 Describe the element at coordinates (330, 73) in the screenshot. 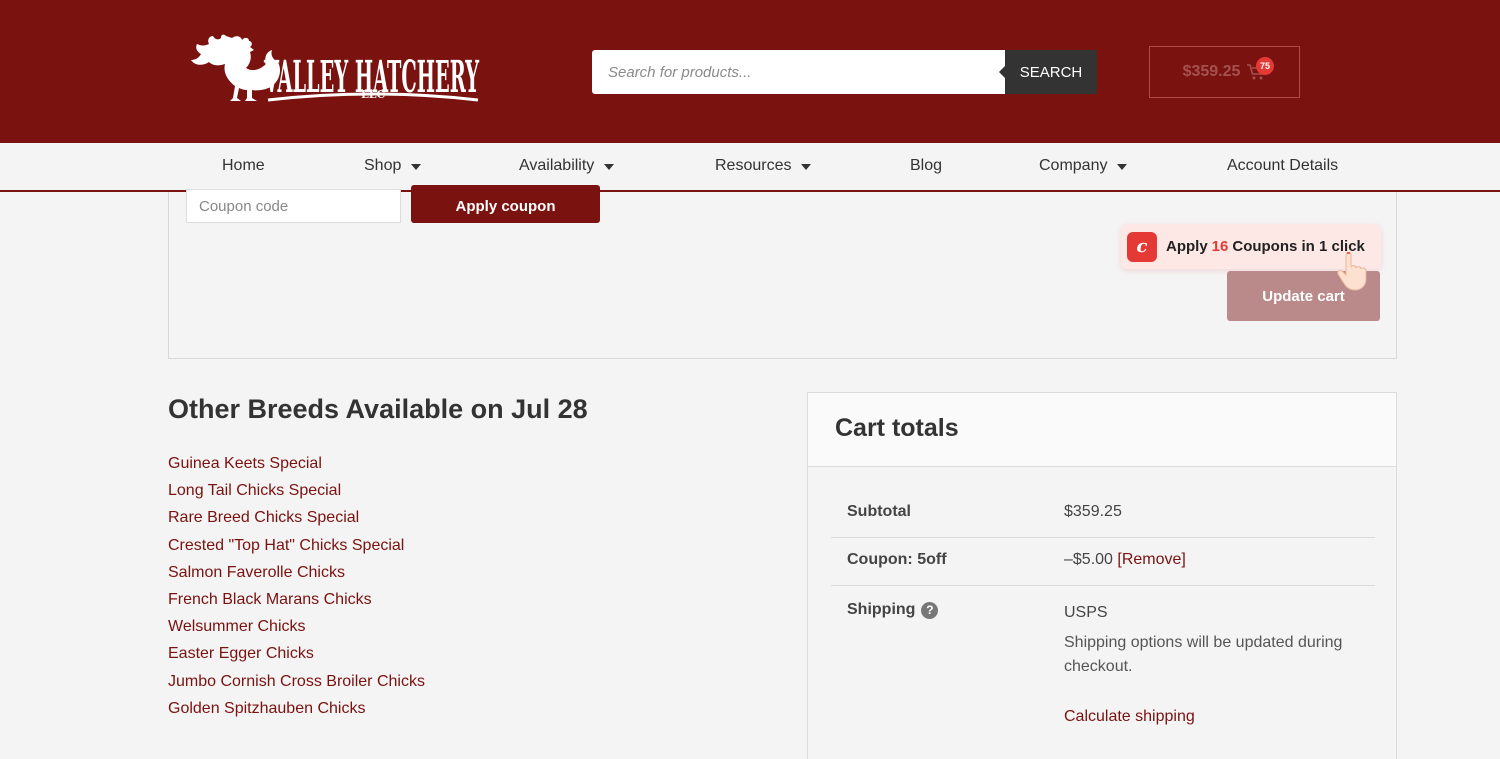

I see `valley-hatchery-logo: VALLEY HATCHERY LLC` at that location.